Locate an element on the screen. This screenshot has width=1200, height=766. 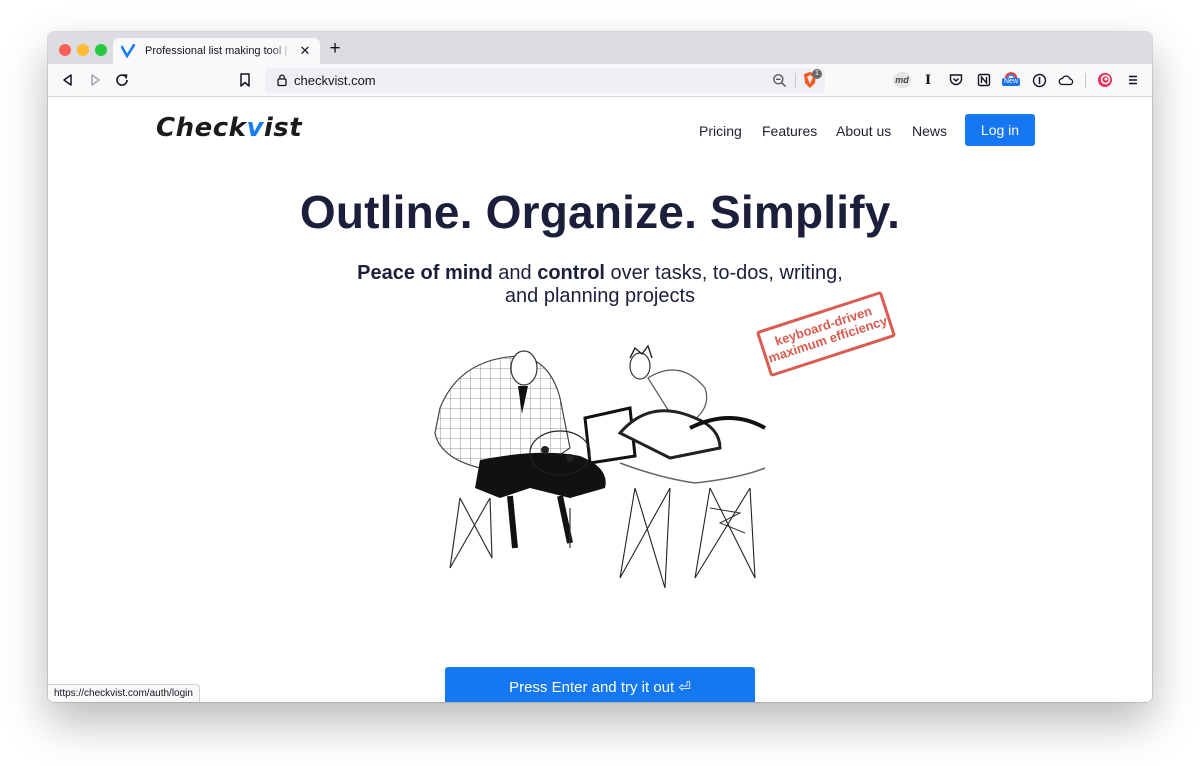
chrome-ext-icon: New is located at coordinates (1011, 78).